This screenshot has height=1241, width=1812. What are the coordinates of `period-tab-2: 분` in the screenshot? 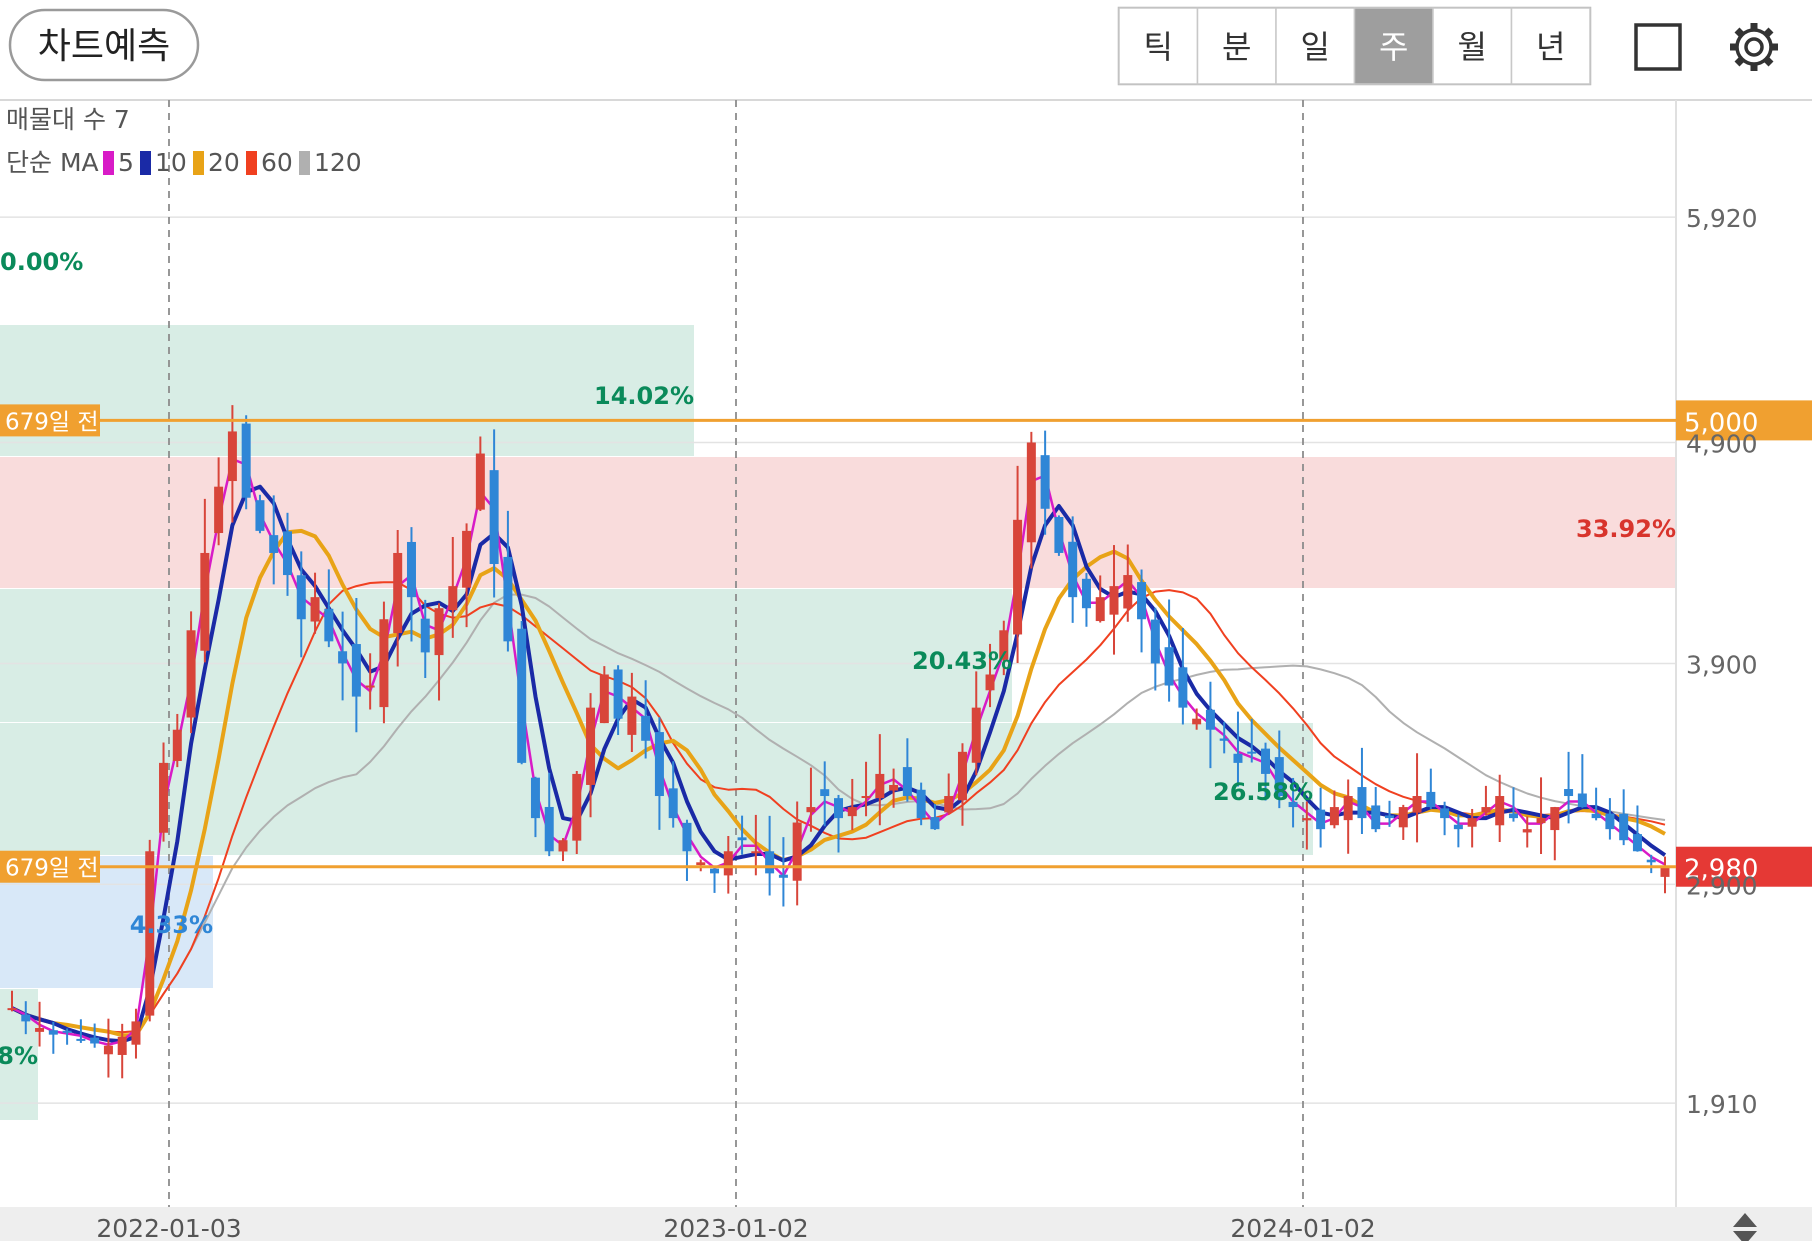 It's located at (1236, 46).